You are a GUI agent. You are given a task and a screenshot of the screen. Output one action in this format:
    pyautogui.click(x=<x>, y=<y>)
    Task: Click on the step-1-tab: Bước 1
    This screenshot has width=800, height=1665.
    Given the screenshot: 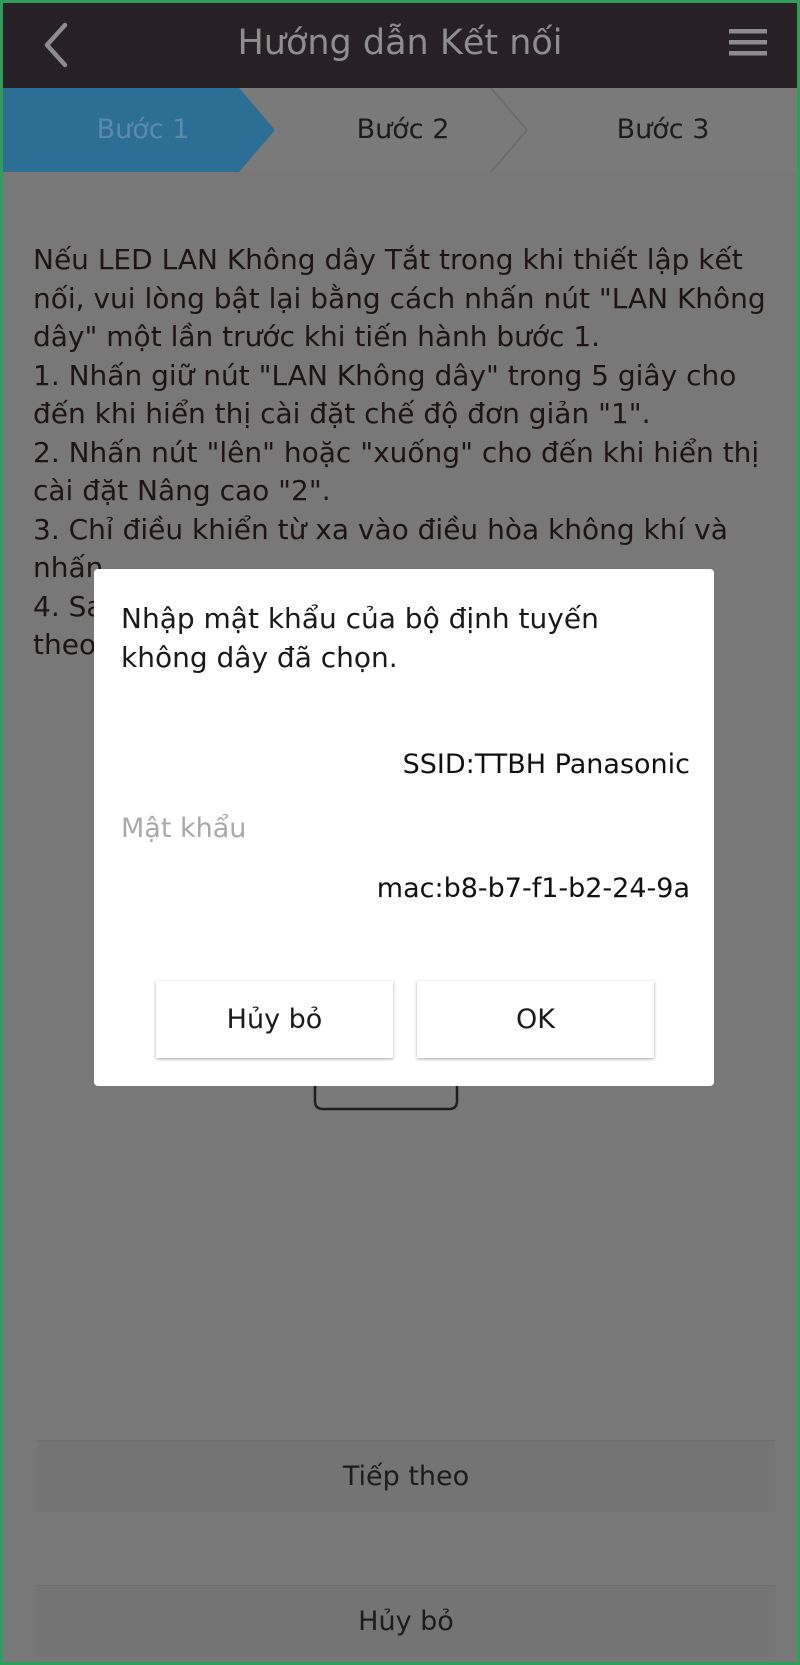 What is the action you would take?
    pyautogui.click(x=143, y=129)
    